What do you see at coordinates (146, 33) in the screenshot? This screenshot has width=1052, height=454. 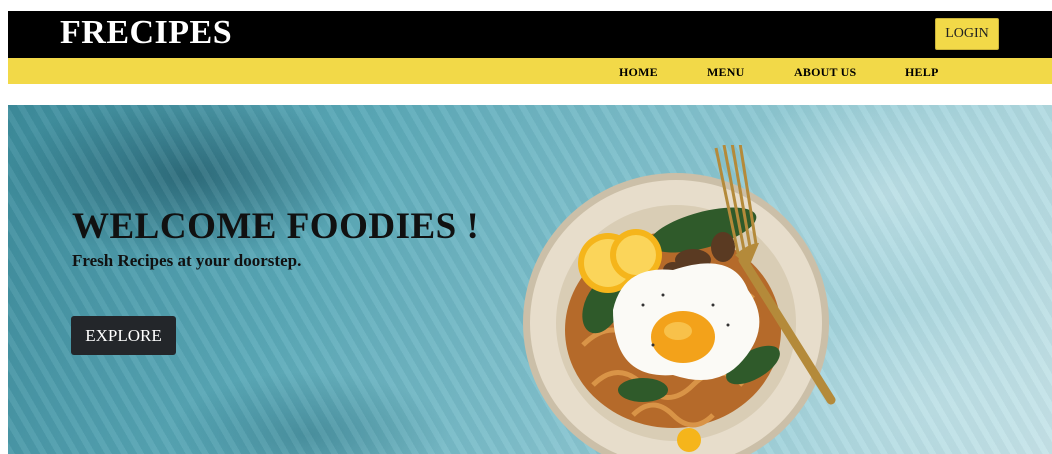 I see `brand-logo: FRECIPES` at bounding box center [146, 33].